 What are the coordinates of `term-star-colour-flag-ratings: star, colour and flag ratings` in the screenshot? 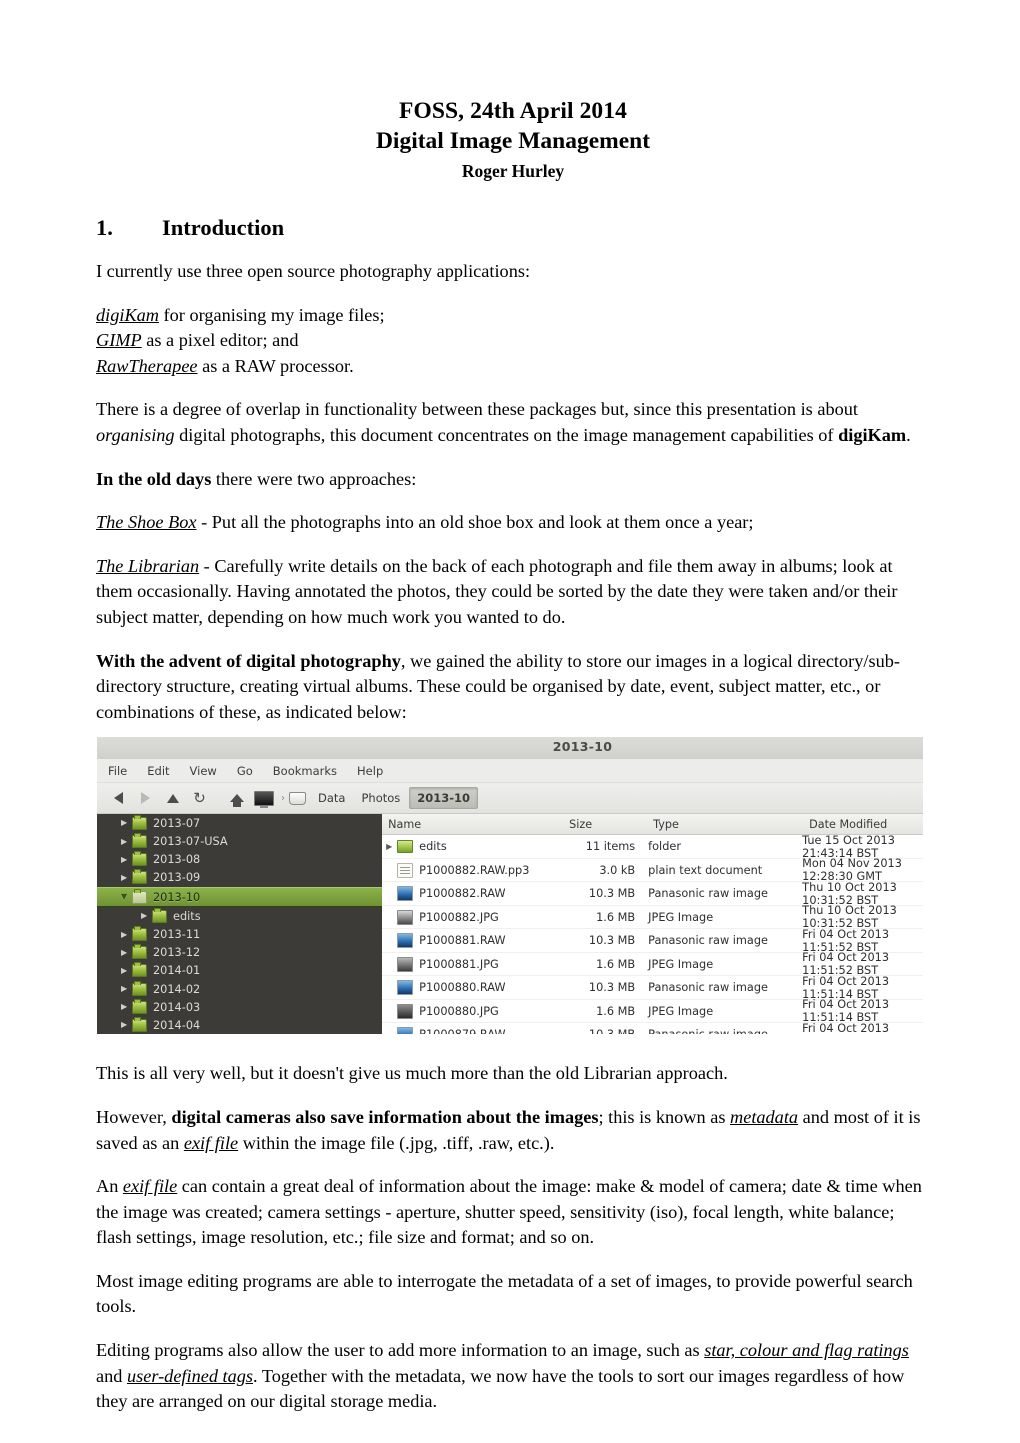 It's located at (806, 1350).